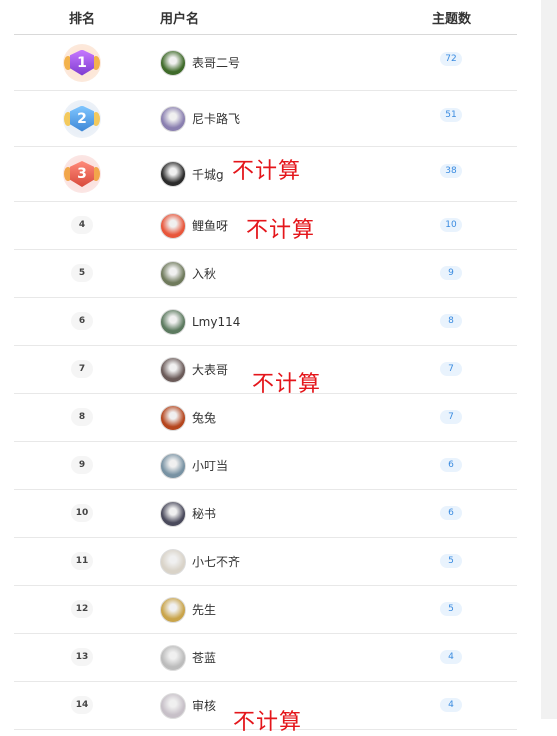 Image resolution: width=557 pixels, height=736 pixels. I want to click on user-cell: 千城g, so click(192, 174).